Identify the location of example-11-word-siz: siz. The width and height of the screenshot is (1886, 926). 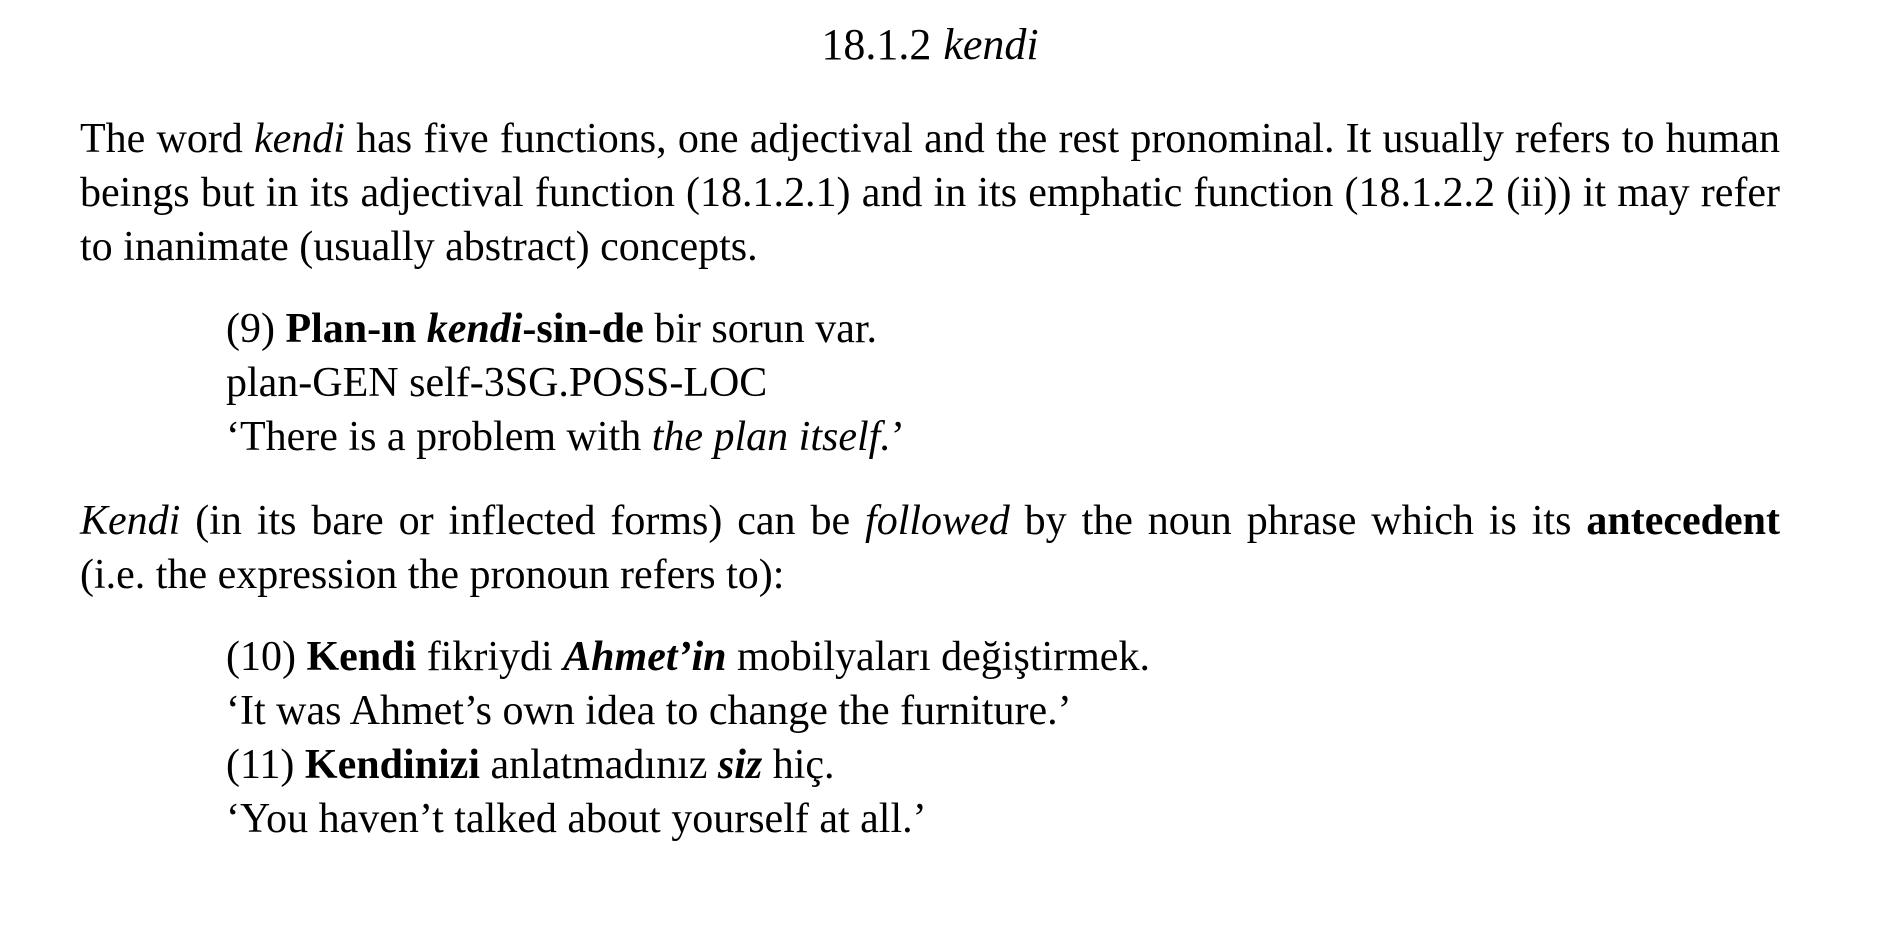
(740, 765).